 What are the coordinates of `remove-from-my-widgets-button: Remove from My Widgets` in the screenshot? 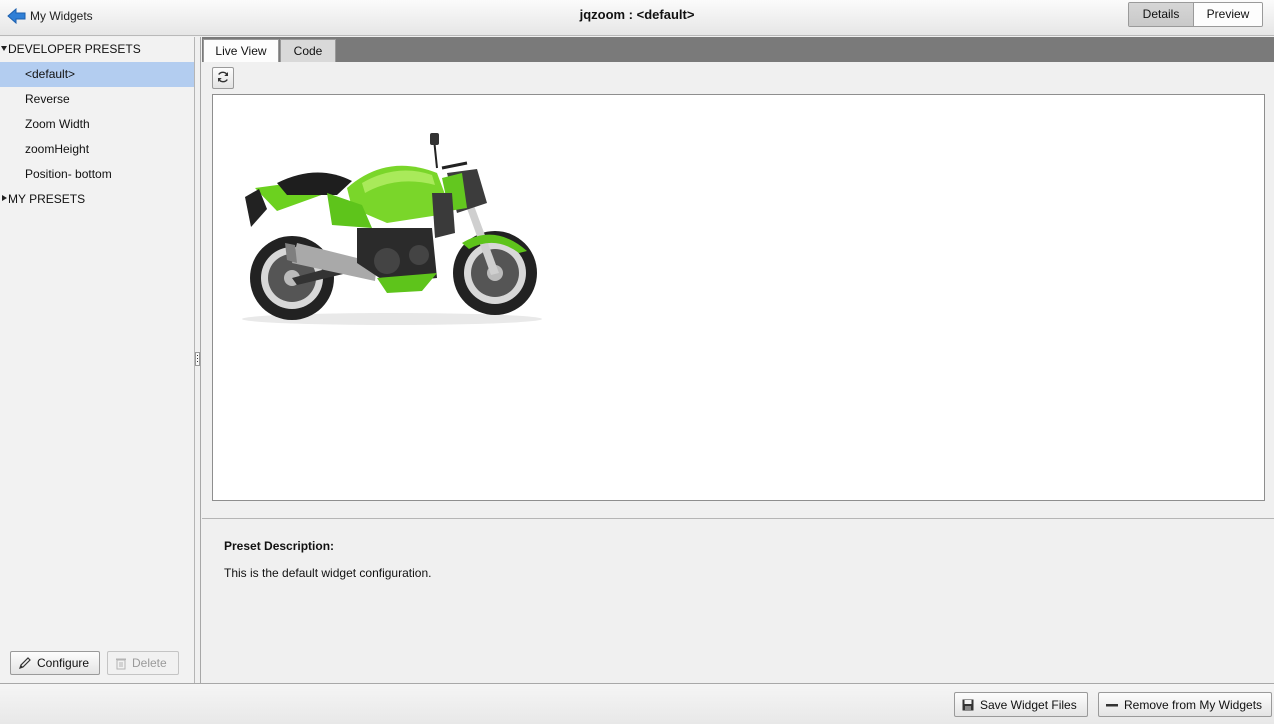 It's located at (1185, 704).